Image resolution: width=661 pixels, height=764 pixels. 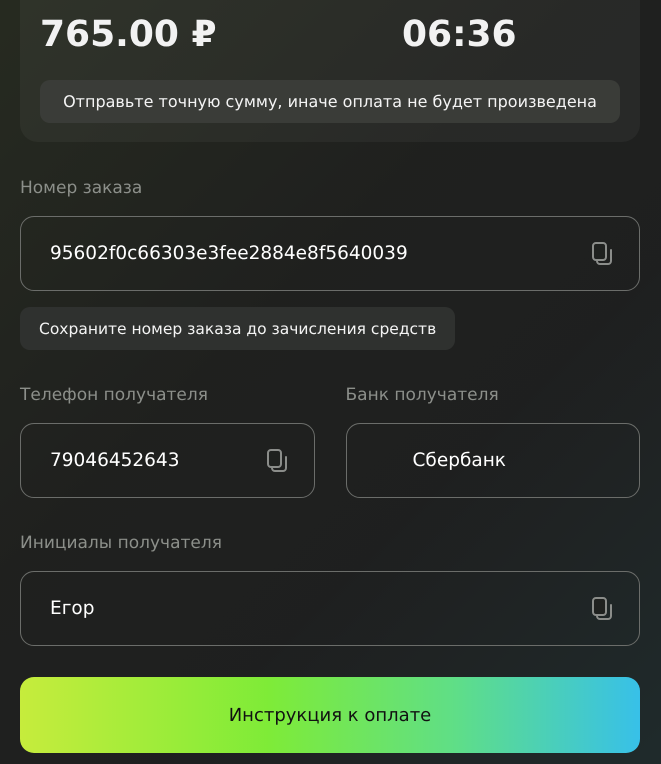 I want to click on amount: 765.00 ₽, so click(x=129, y=35).